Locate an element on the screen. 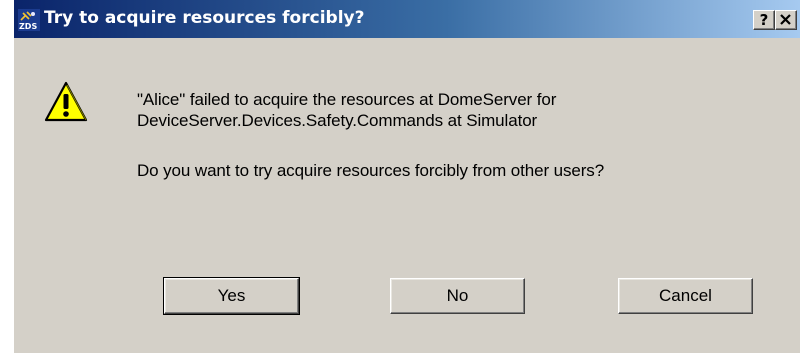 The width and height of the screenshot is (800, 353). app-icon-label: ZDS is located at coordinates (28, 26).